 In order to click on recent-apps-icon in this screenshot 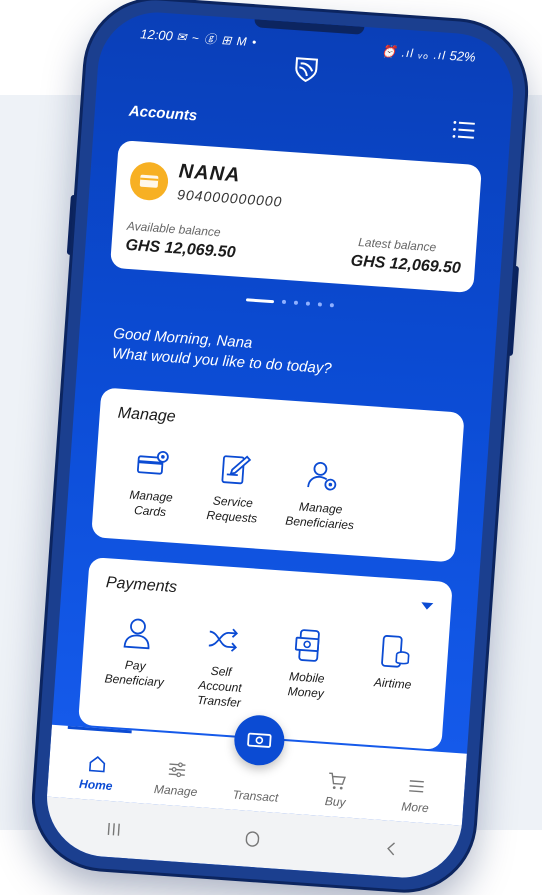, I will do `click(114, 829)`.